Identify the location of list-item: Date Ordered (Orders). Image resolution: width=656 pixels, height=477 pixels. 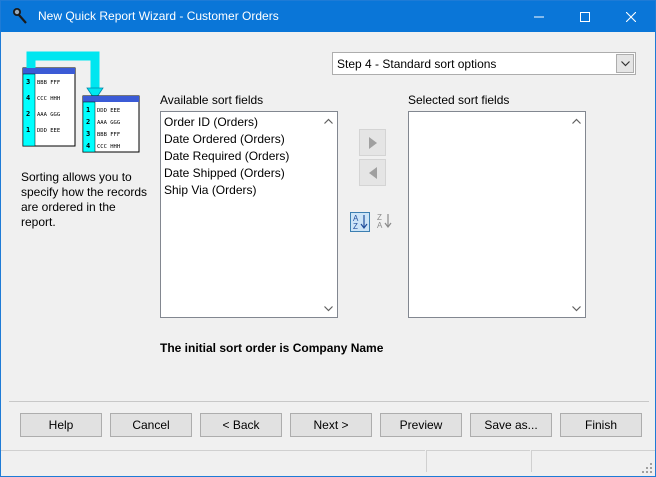
(226, 139).